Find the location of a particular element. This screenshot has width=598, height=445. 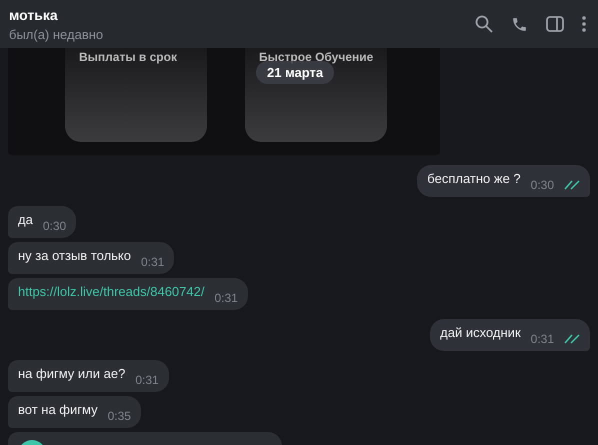

sidebar-toggle-icon is located at coordinates (555, 24).